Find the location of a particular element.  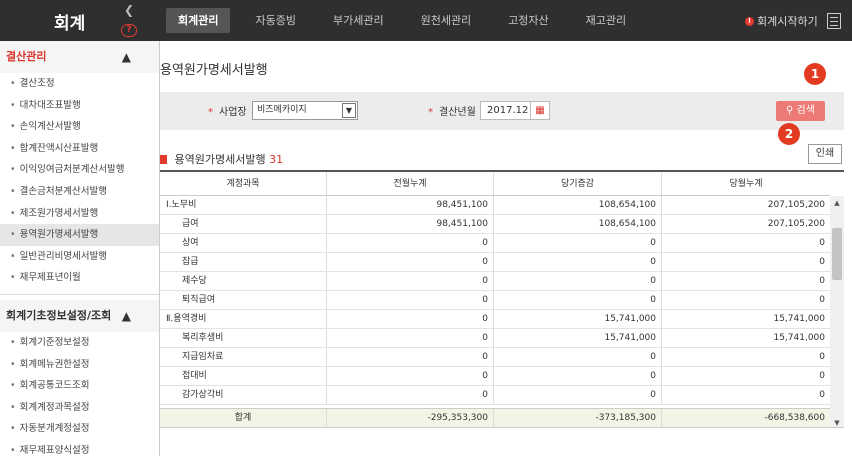

sidebar-item: • 회계기준정보설정 is located at coordinates (79, 343).